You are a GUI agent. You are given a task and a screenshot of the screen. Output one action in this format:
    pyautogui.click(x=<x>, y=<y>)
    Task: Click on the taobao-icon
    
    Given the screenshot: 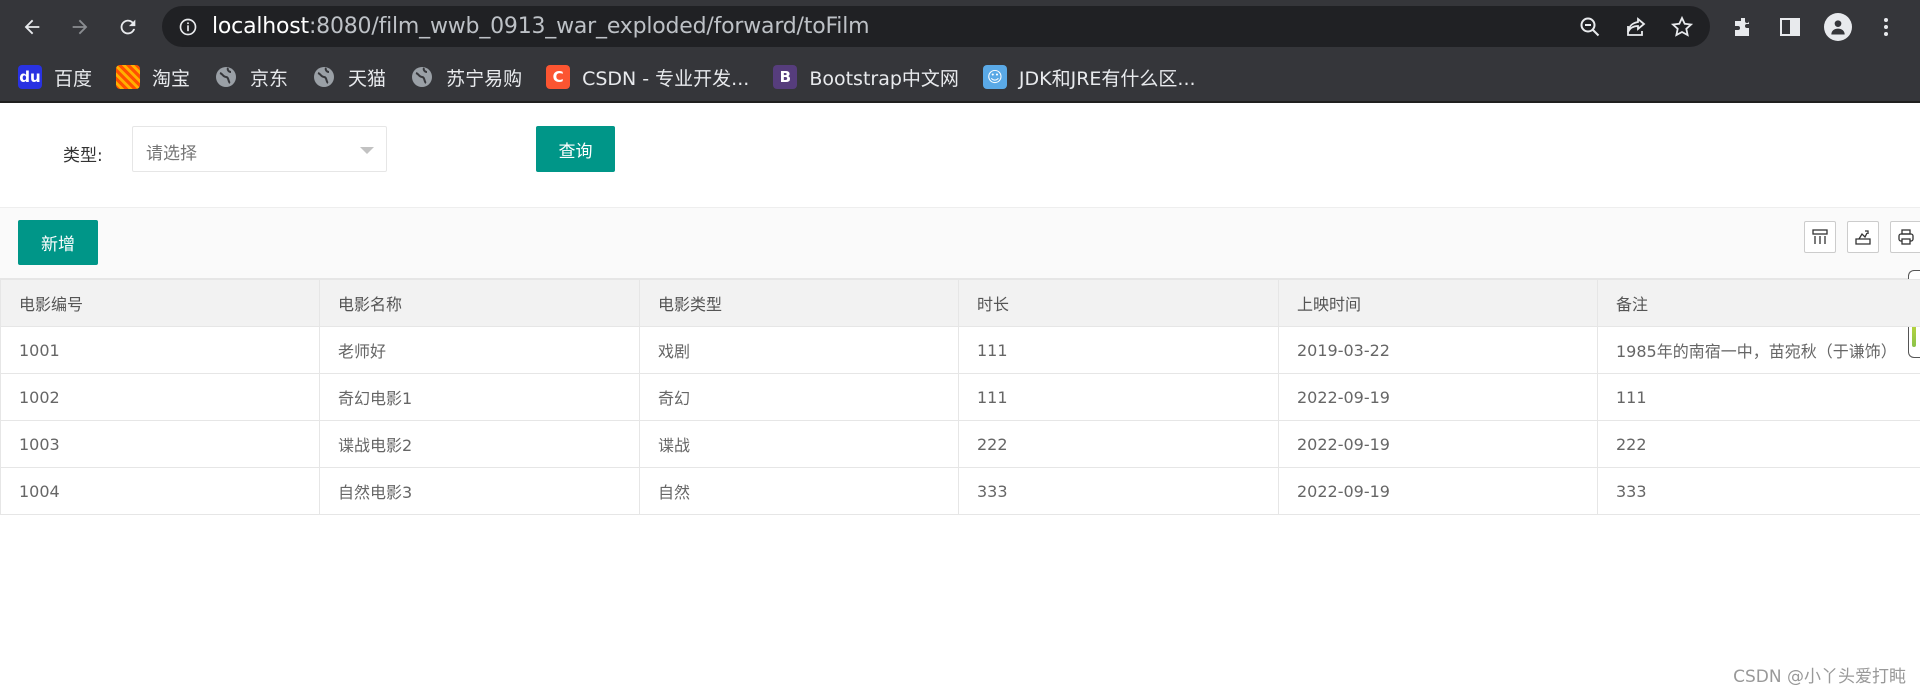 What is the action you would take?
    pyautogui.click(x=128, y=77)
    